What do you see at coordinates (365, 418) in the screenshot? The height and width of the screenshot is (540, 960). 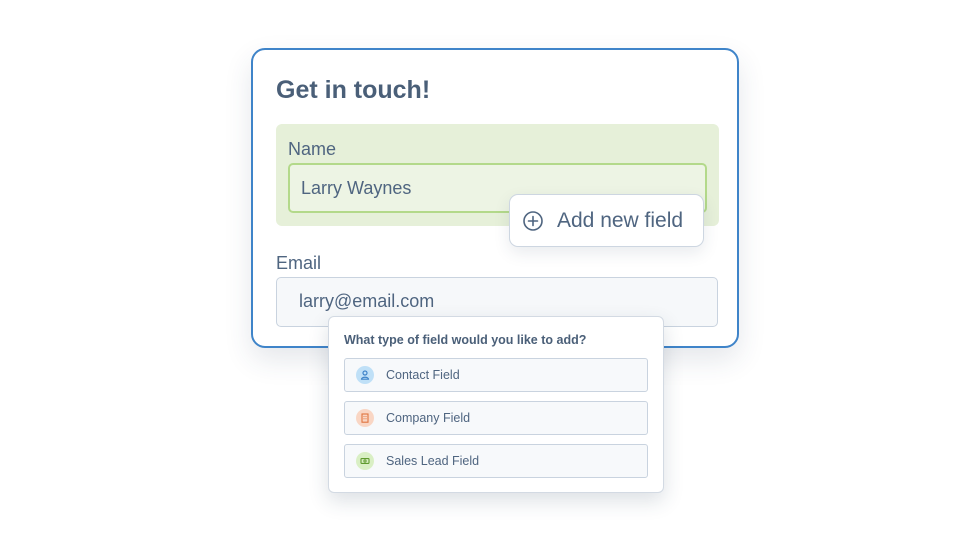 I see `building-icon` at bounding box center [365, 418].